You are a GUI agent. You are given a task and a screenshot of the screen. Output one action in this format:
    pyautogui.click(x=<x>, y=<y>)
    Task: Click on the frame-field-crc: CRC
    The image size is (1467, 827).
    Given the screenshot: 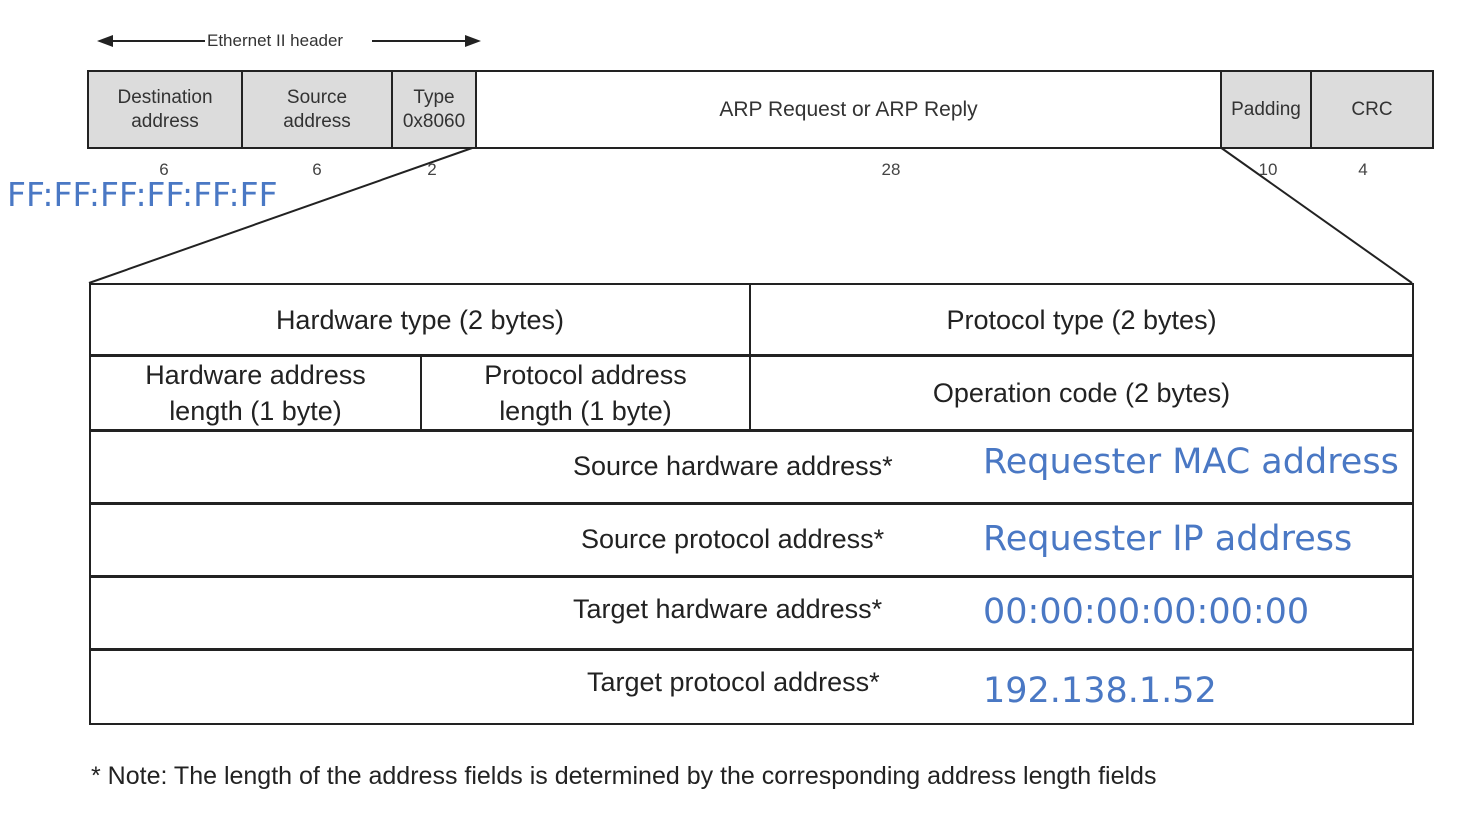 What is the action you would take?
    pyautogui.click(x=1372, y=109)
    